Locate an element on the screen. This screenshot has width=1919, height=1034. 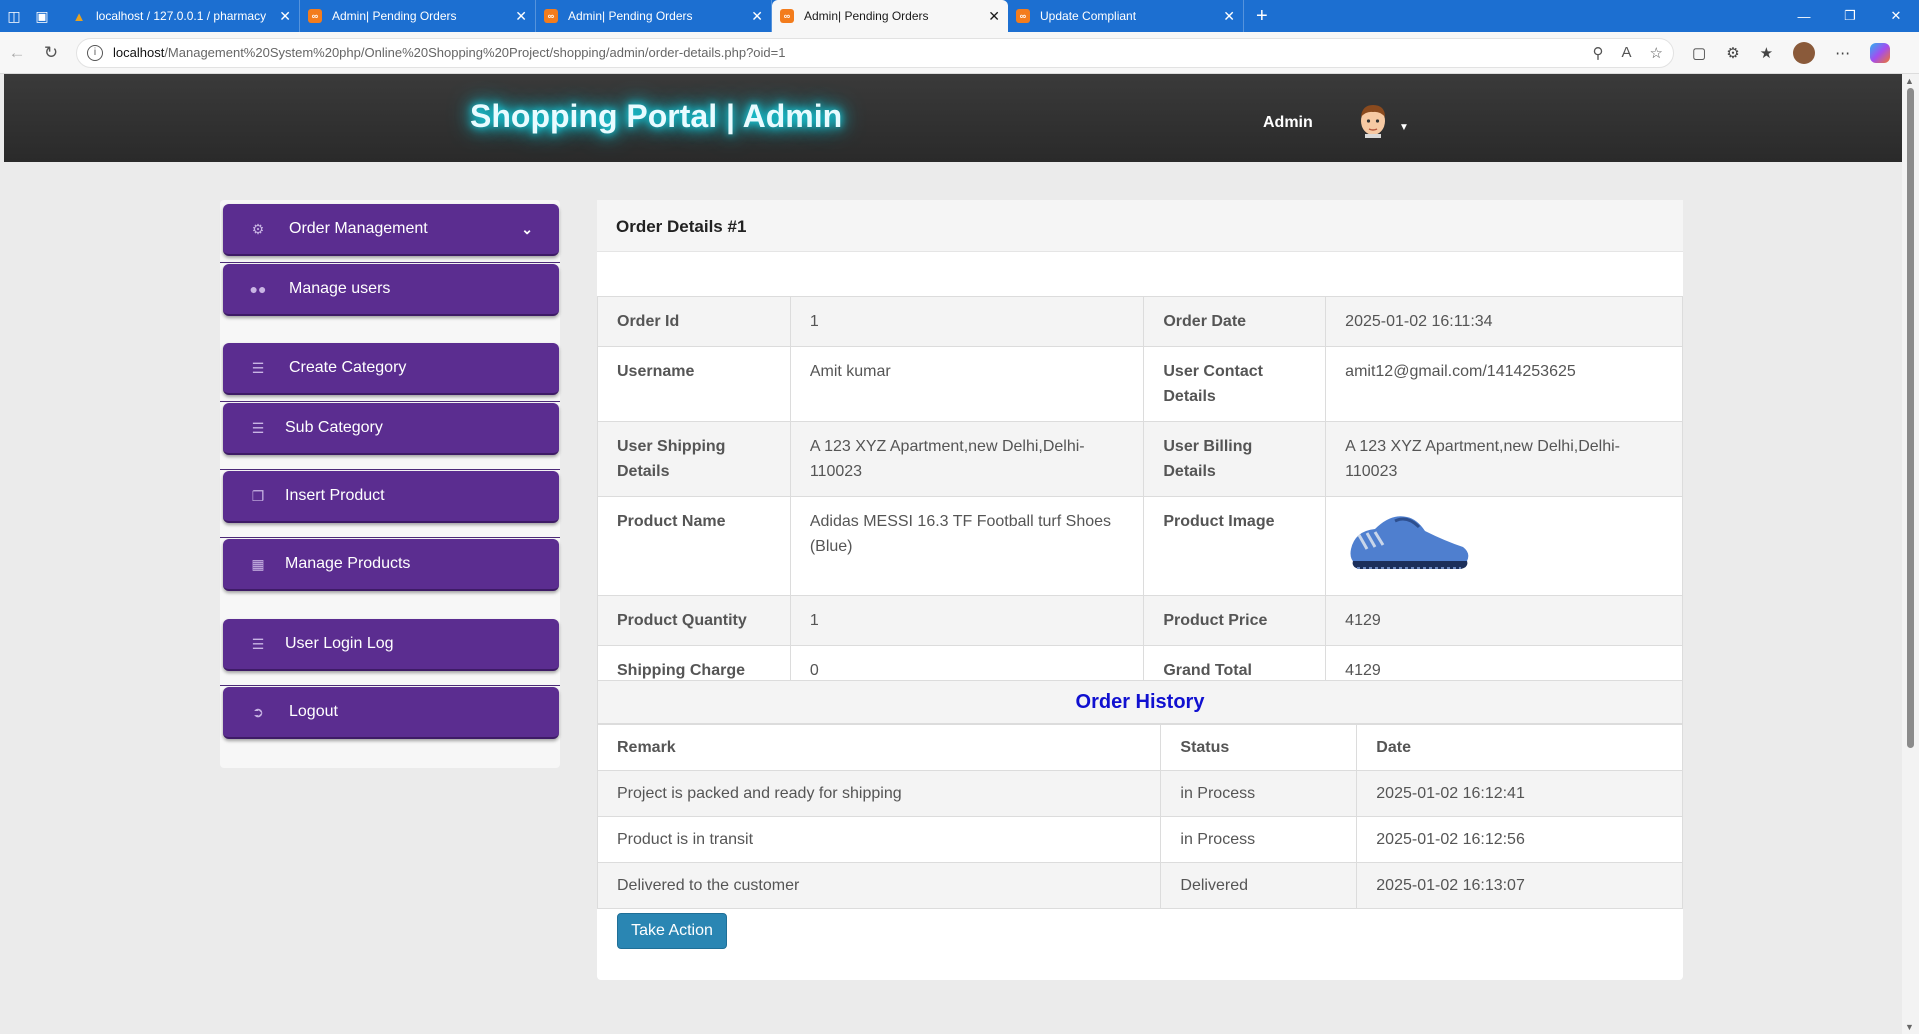
window-controls: — ❐ ✕ is located at coordinates (1850, 16).